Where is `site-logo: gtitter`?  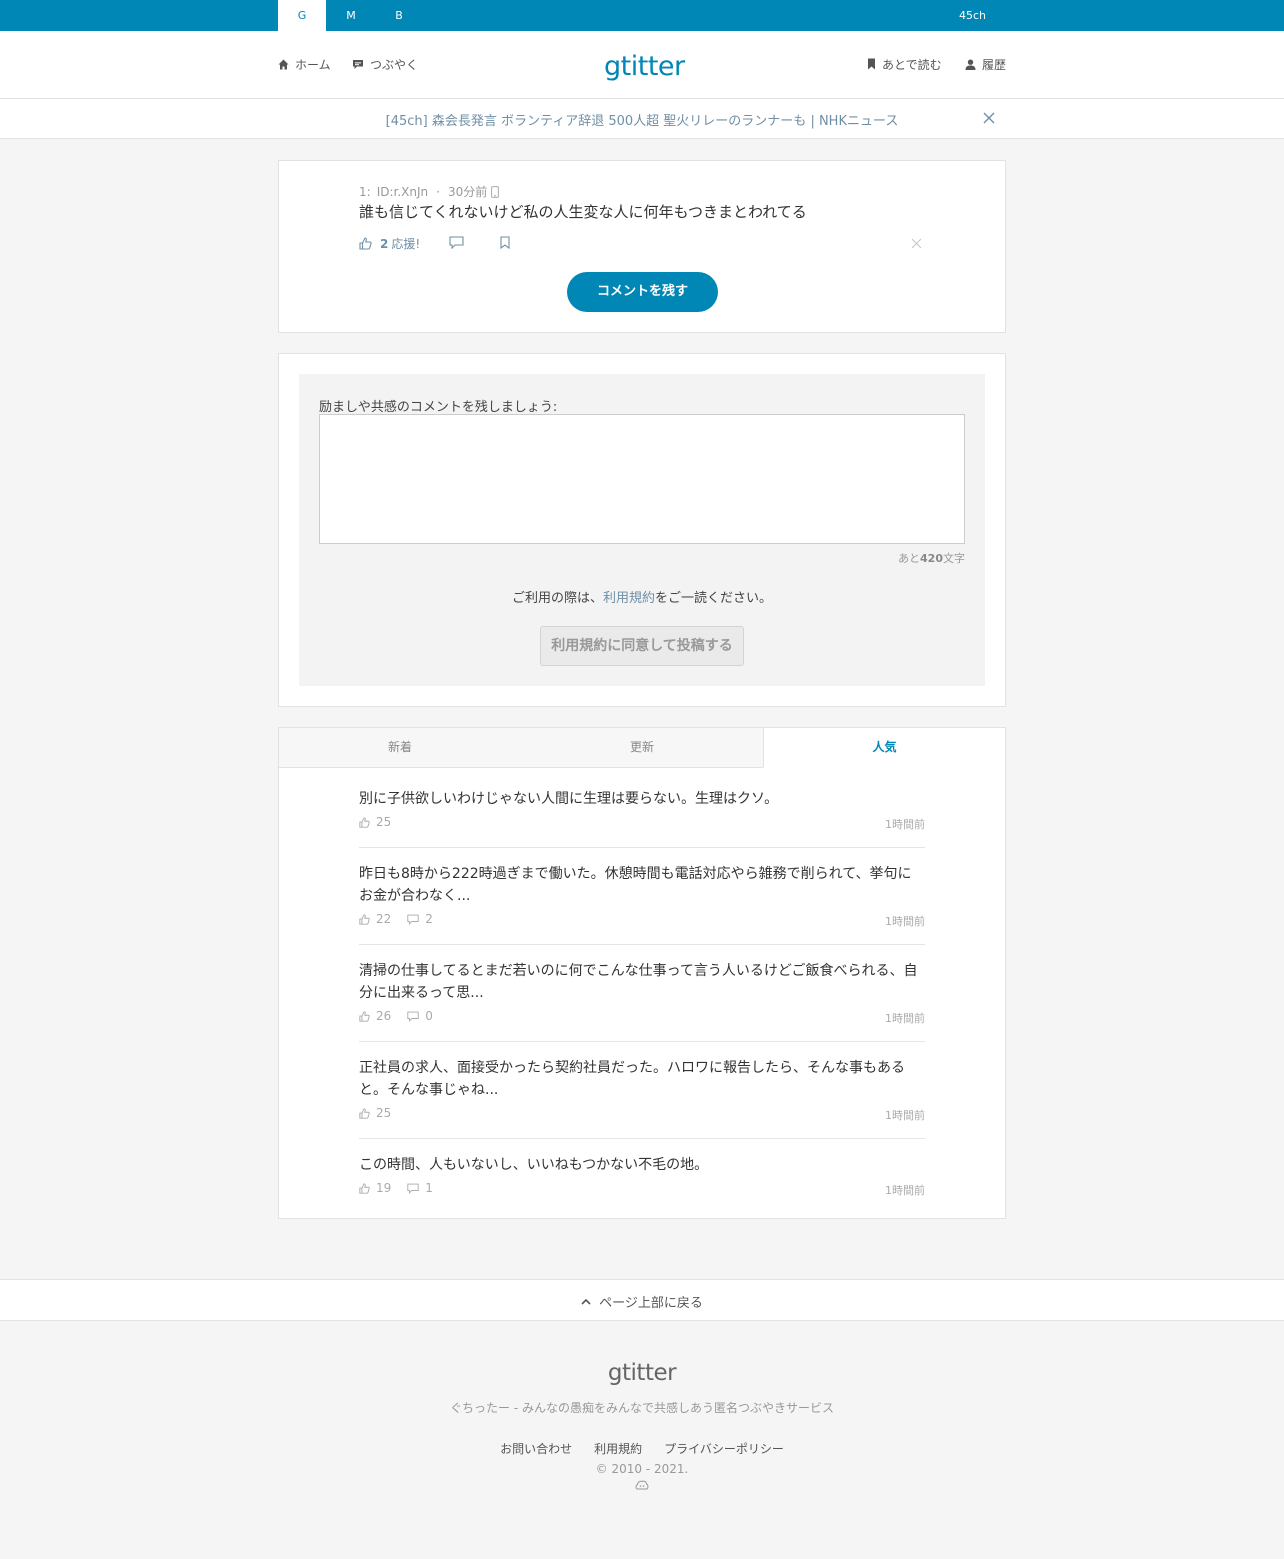
site-logo: gtitter is located at coordinates (644, 66).